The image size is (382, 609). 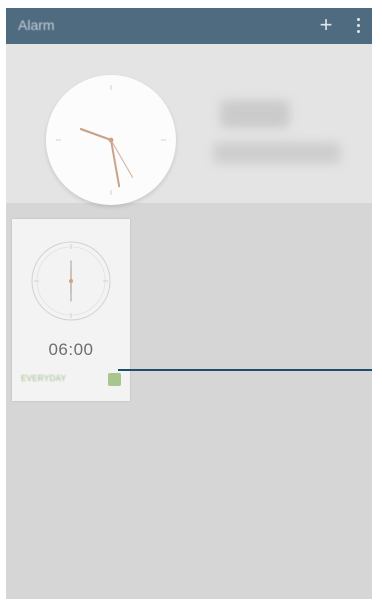 I want to click on plus-icon: +, so click(x=326, y=24).